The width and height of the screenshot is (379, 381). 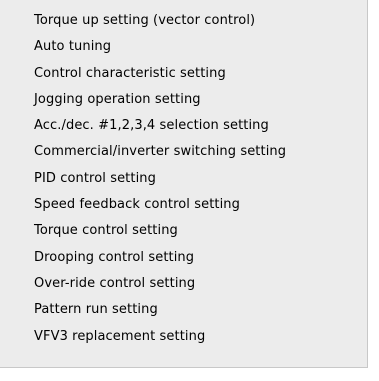 What do you see at coordinates (183, 100) in the screenshot?
I see `menu-item-jogging-operation: Jogging operation setting` at bounding box center [183, 100].